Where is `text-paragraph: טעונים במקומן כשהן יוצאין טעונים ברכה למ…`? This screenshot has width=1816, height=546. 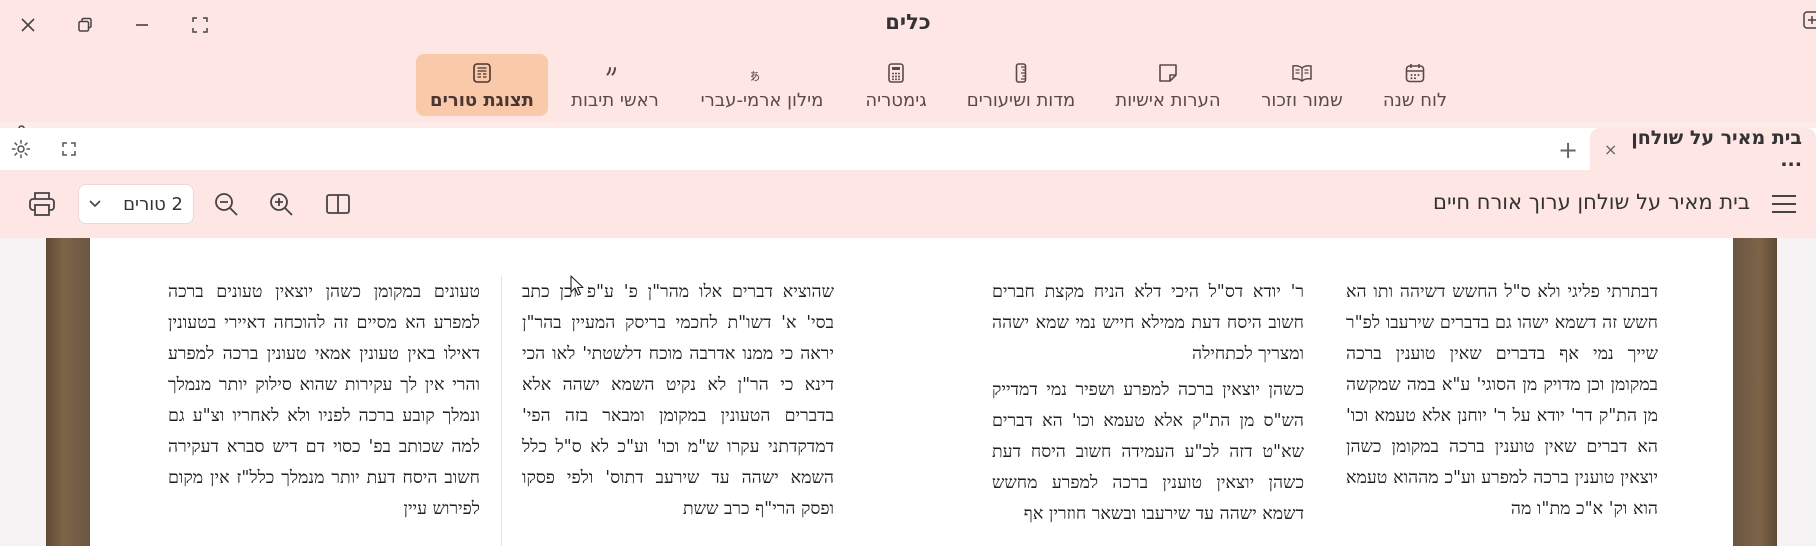 text-paragraph: טעונים במקומן כשהן יוצאין טעונים ברכה למ… is located at coordinates (324, 400).